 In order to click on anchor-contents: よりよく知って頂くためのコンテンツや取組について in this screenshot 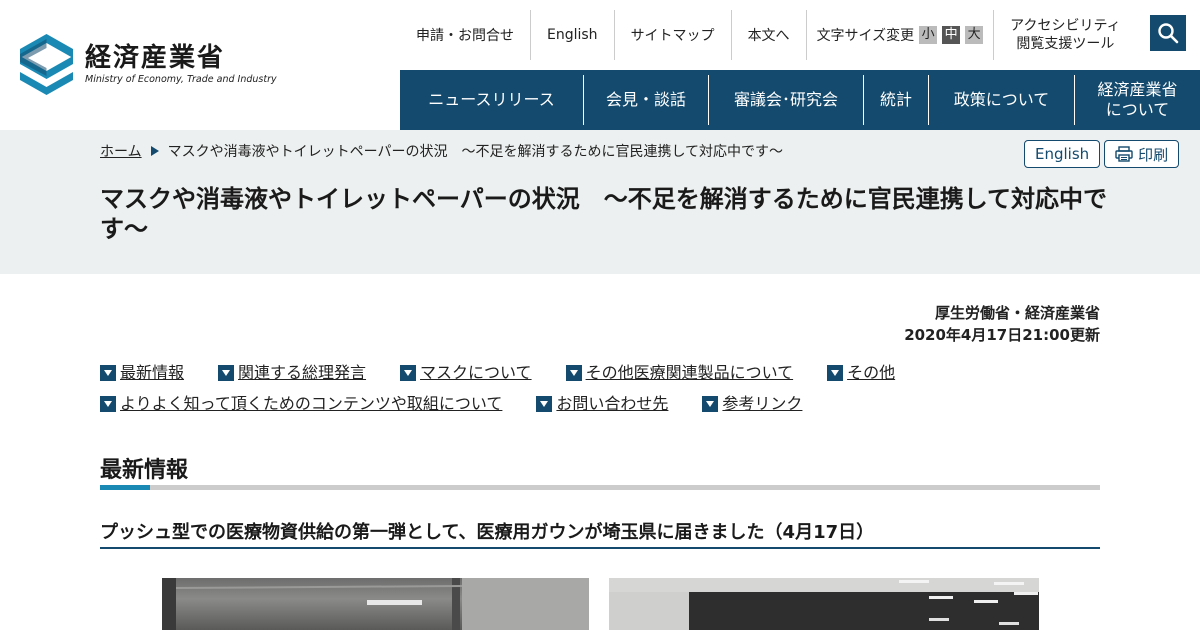, I will do `click(301, 402)`.